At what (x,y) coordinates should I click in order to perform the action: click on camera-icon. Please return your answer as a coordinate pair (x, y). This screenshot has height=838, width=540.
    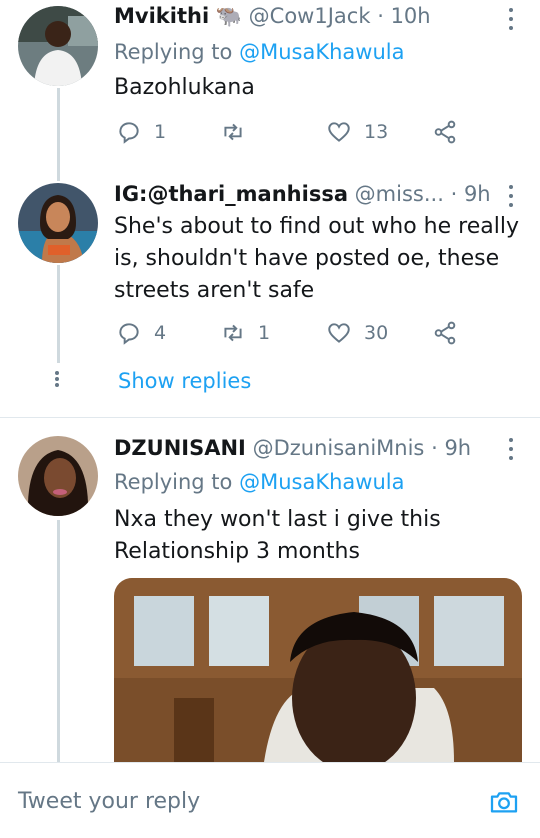
    Looking at the image, I should click on (504, 802).